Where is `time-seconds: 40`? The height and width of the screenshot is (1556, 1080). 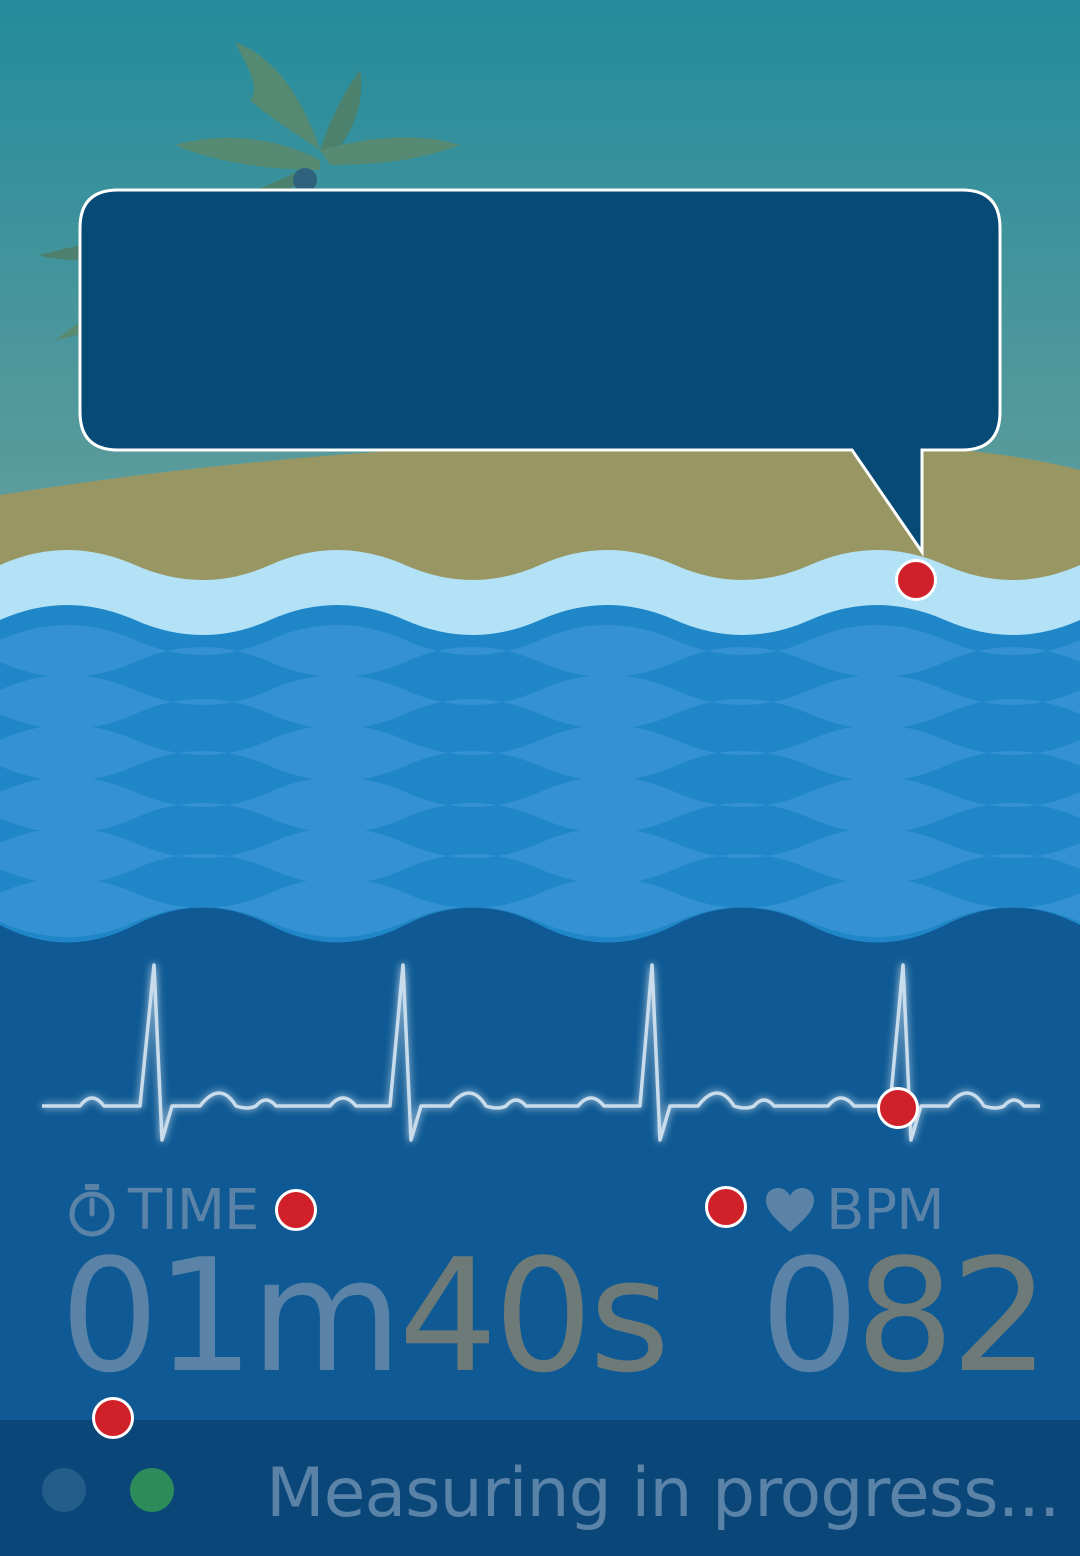
time-seconds: 40 is located at coordinates (495, 1316).